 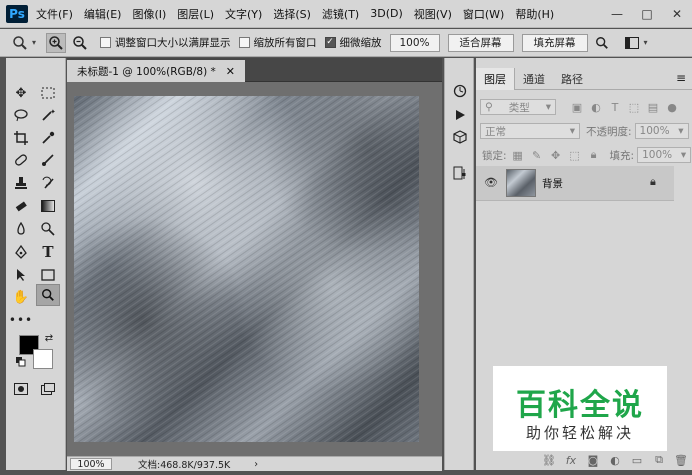 What do you see at coordinates (48, 275) in the screenshot?
I see `rectangle-tool-icon` at bounding box center [48, 275].